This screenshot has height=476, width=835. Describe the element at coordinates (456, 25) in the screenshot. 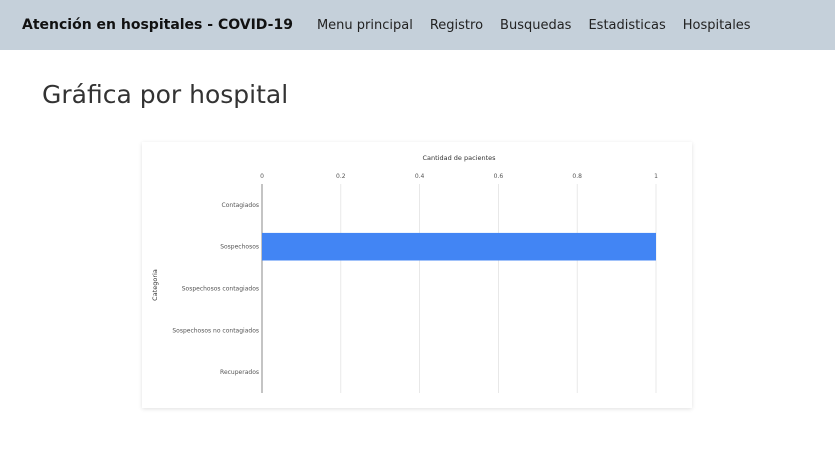

I see `nav-link-registro: Registro` at that location.